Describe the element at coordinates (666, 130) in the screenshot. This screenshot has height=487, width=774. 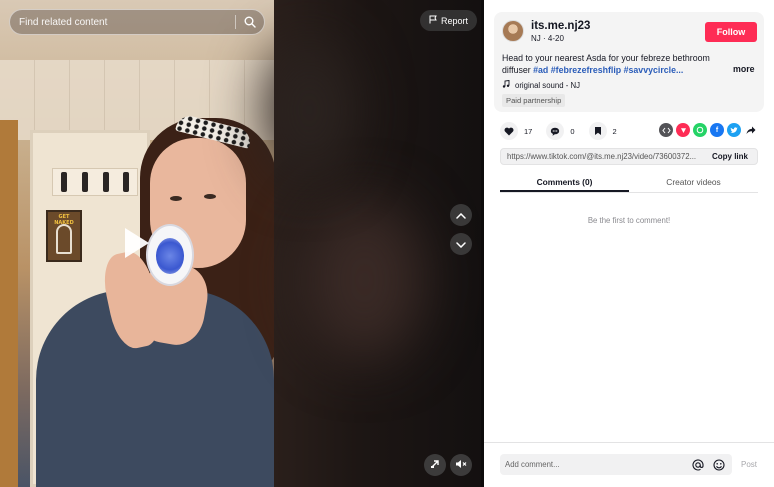
I see `embed-icon` at that location.